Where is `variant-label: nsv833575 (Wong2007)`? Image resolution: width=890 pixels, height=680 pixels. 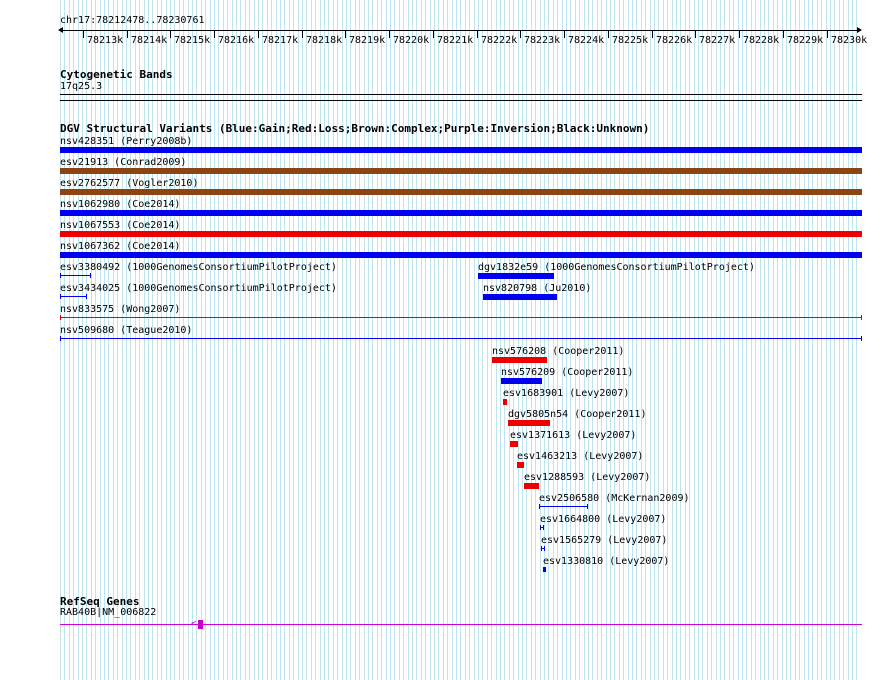
variant-label: nsv833575 (Wong2007) is located at coordinates (120, 310).